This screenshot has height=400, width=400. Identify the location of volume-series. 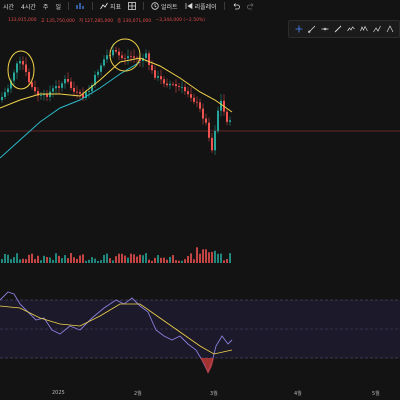
(116, 255).